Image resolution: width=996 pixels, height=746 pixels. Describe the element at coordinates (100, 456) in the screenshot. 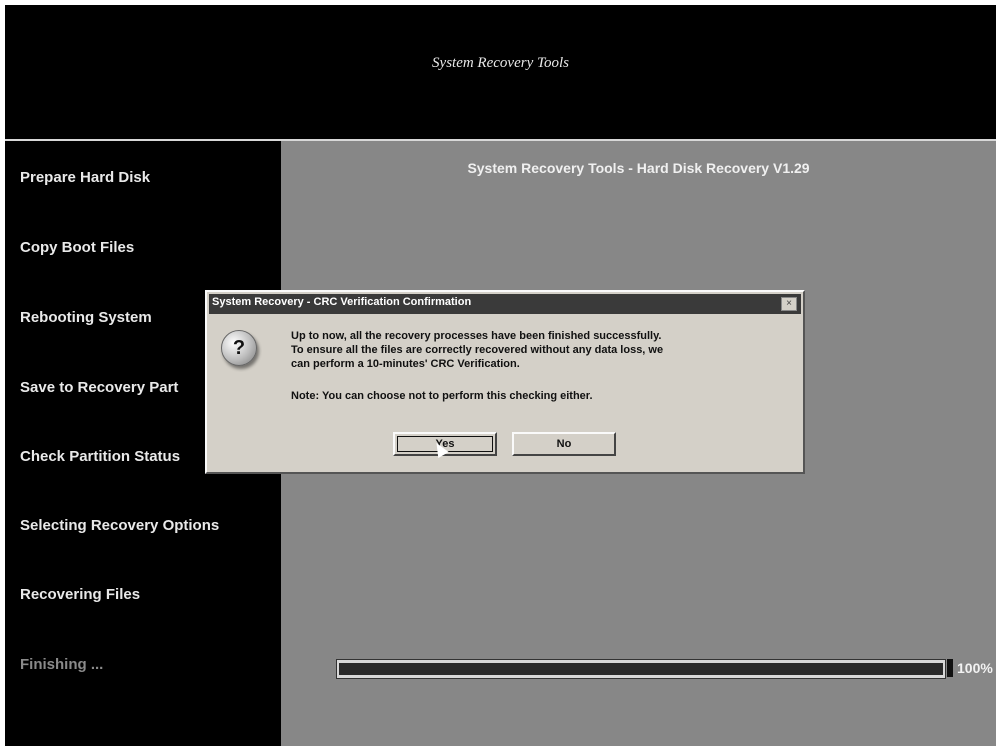

I see `step-check-partition-status: Check Partition Status` at that location.